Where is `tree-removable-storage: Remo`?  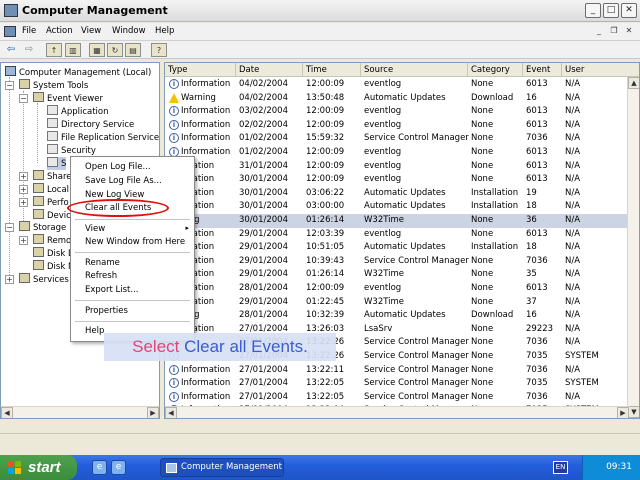
tree-removable-storage: Remo is located at coordinates (52, 240).